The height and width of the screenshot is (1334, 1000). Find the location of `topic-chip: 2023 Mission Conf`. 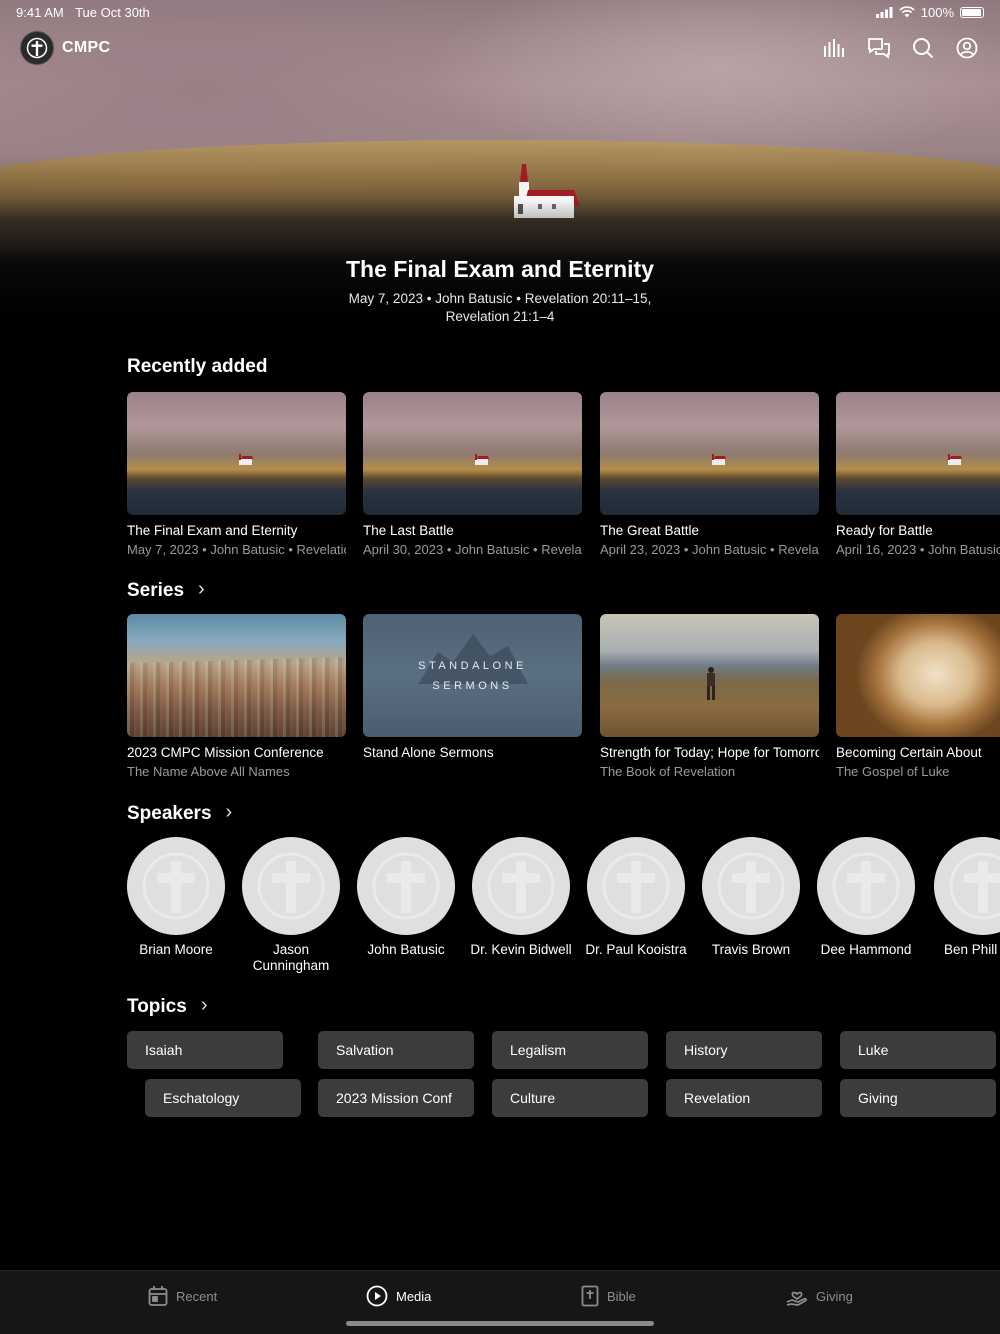

topic-chip: 2023 Mission Conf is located at coordinates (396, 1098).